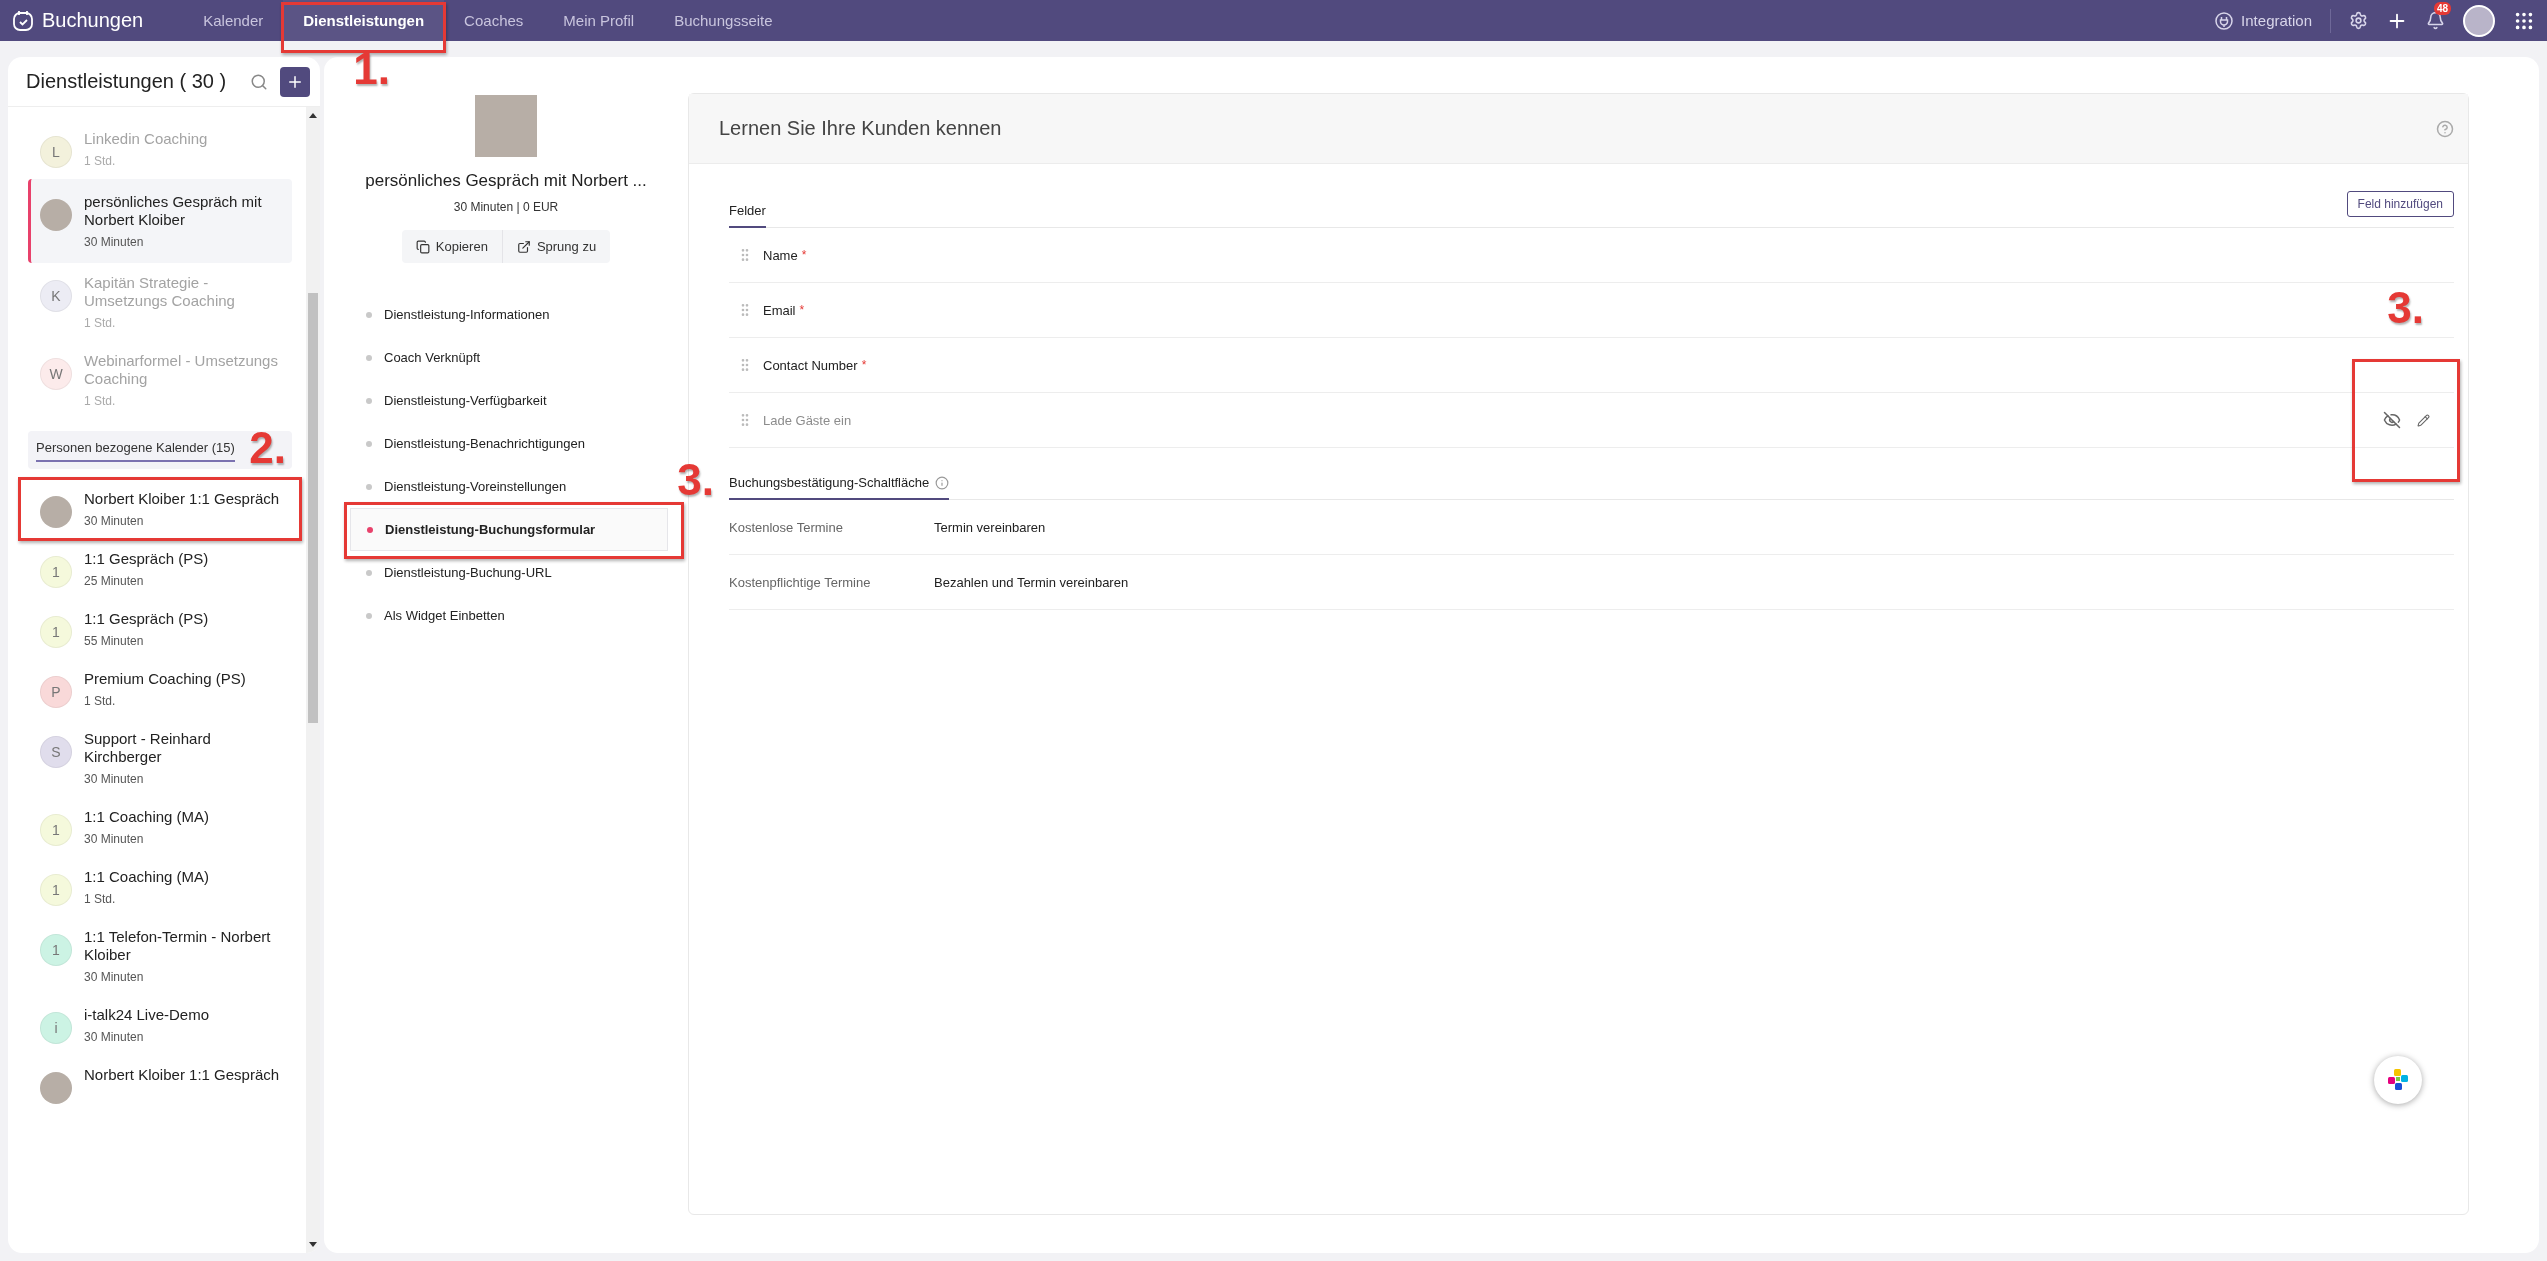 The width and height of the screenshot is (2547, 1261). Describe the element at coordinates (160, 629) in the screenshot. I see `service-item: 1 1:1 Gespräch (PS) 55 Minuten` at that location.